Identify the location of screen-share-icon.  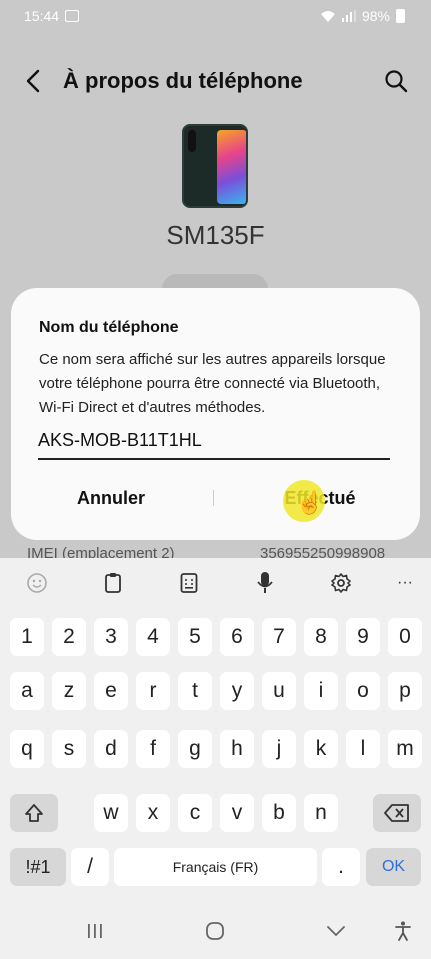
(72, 16).